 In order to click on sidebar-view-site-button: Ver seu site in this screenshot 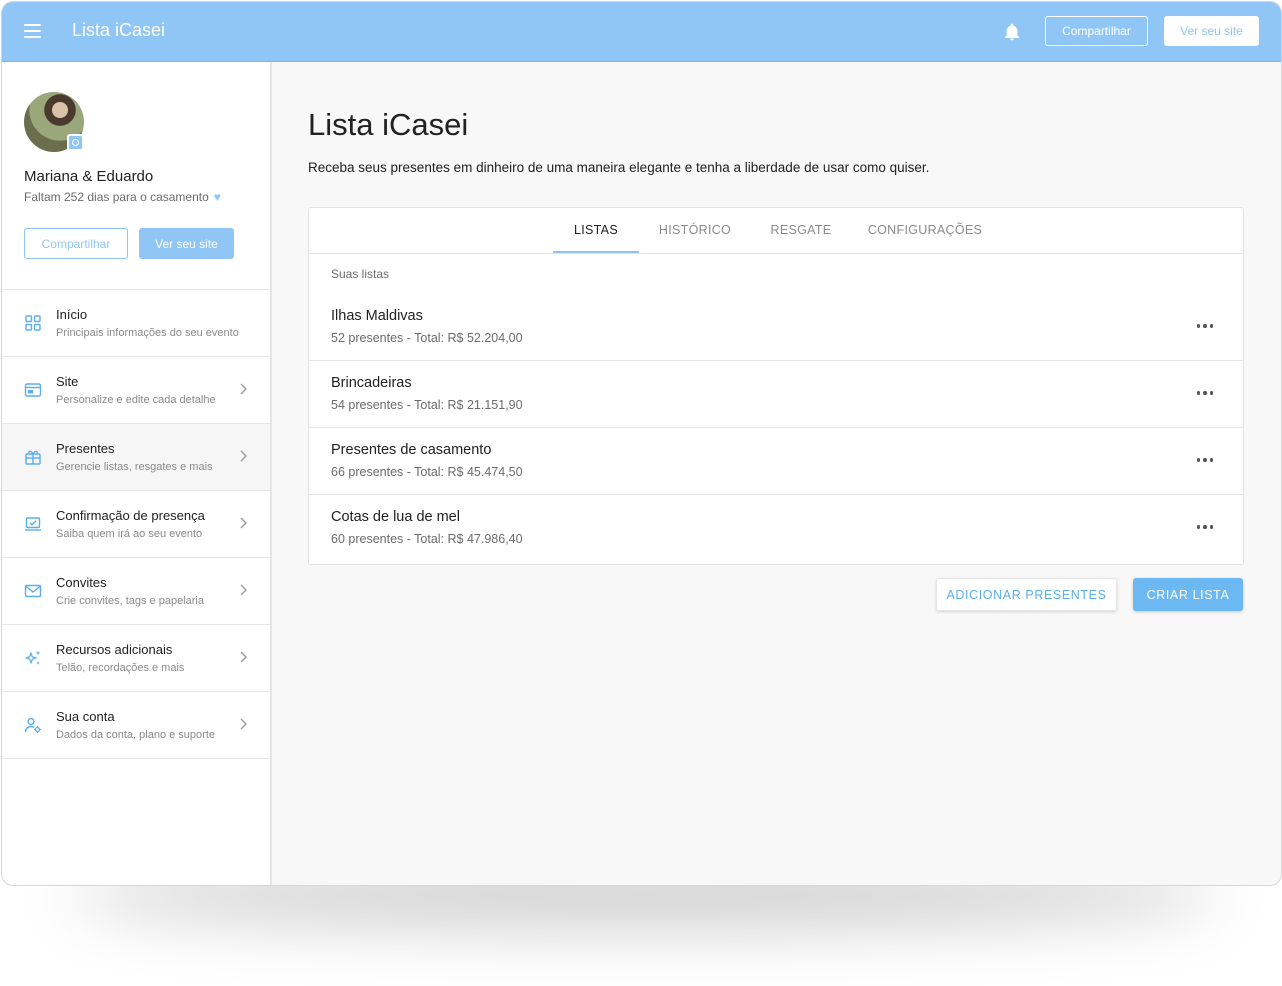, I will do `click(186, 243)`.